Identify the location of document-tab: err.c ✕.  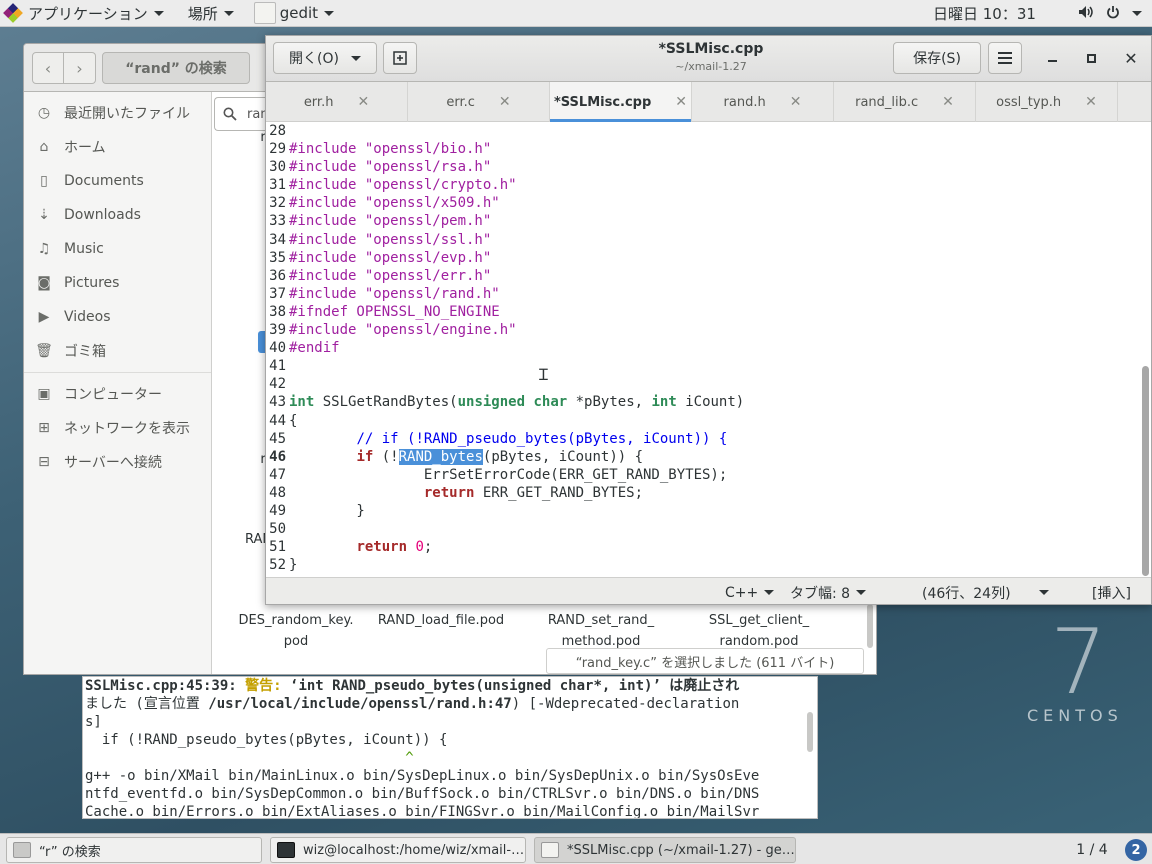
(479, 102).